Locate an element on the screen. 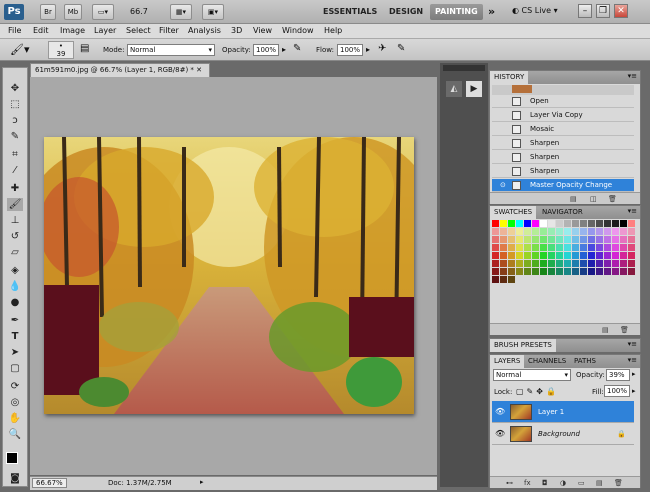 This screenshot has height=492, width=650. menu-select: Select is located at coordinates (138, 30).